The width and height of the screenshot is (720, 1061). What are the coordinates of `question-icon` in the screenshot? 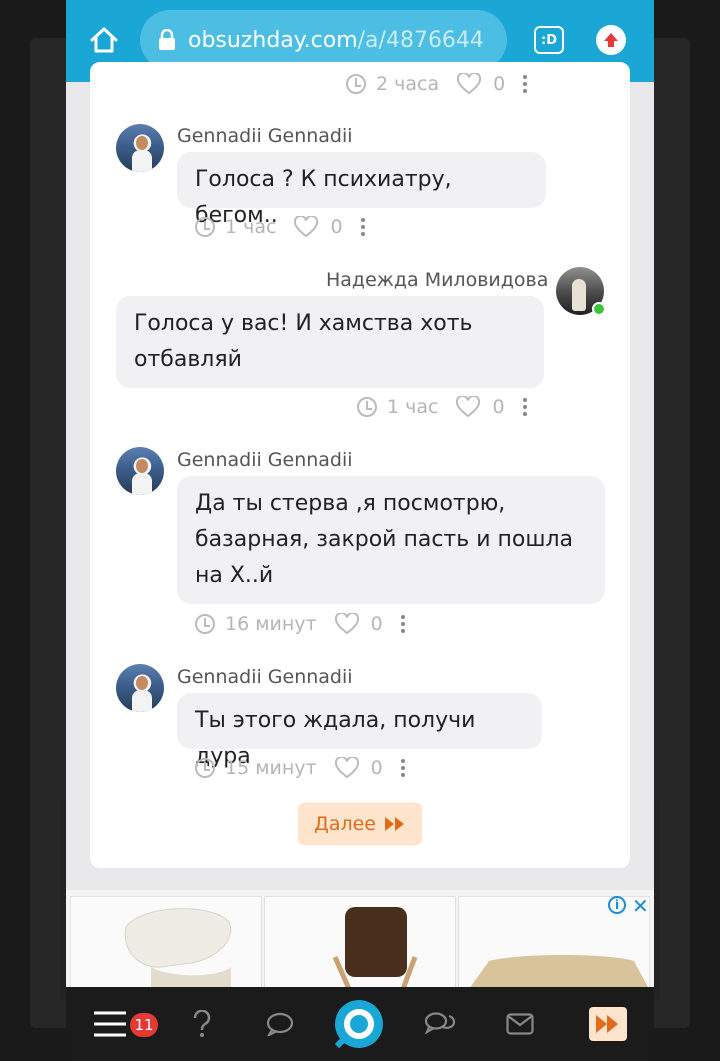 It's located at (202, 1023).